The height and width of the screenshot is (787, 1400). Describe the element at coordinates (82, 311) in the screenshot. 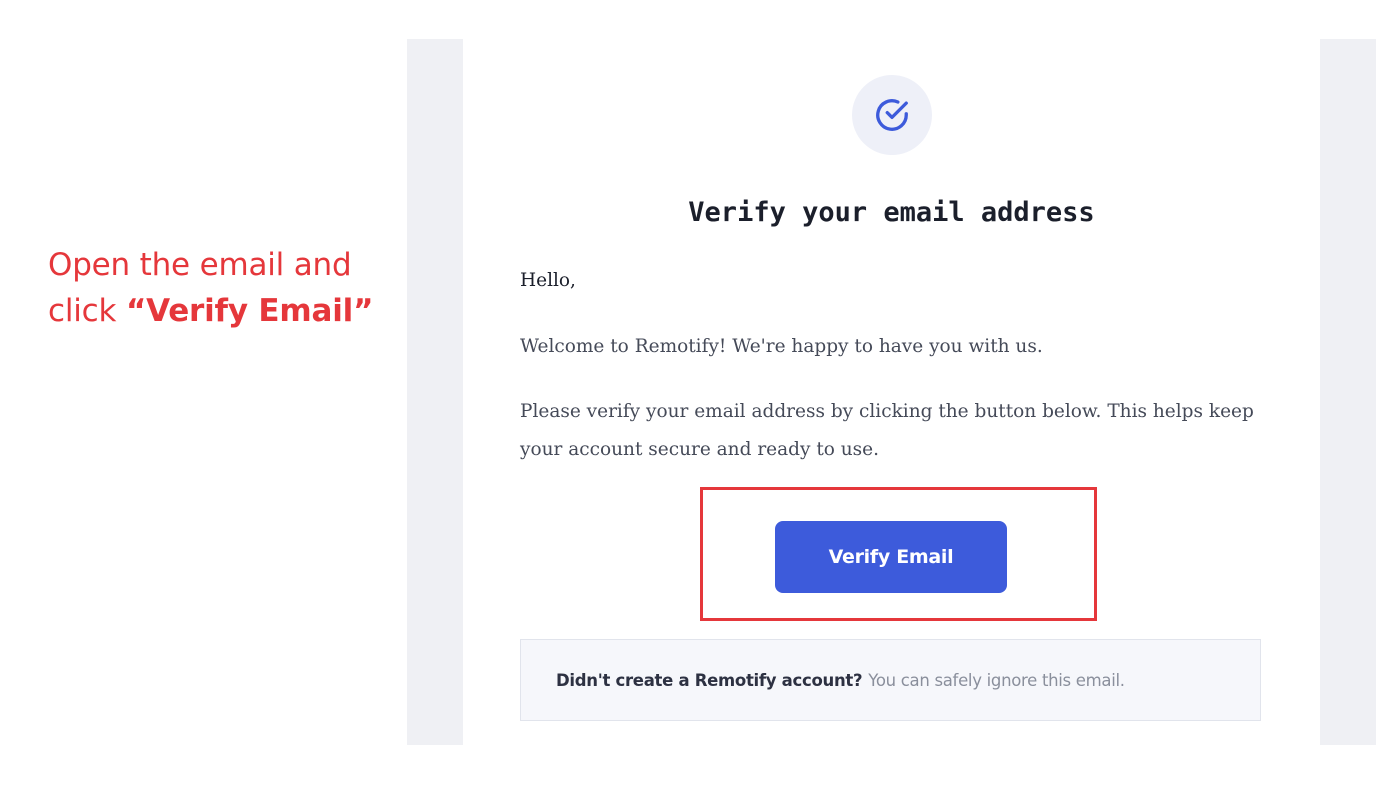

I see `instruction-line-2-prefix: click` at that location.